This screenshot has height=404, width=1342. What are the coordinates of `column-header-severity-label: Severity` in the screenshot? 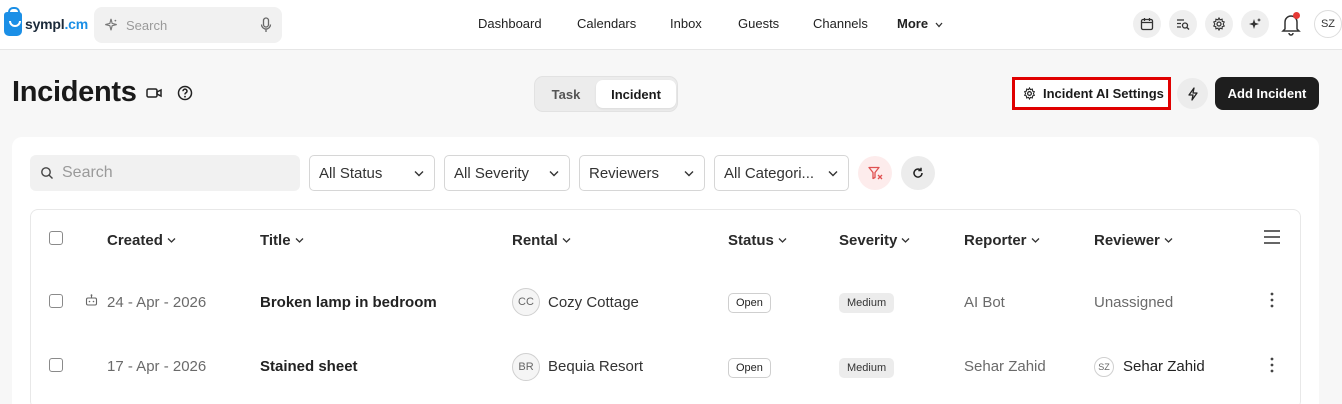 It's located at (868, 240).